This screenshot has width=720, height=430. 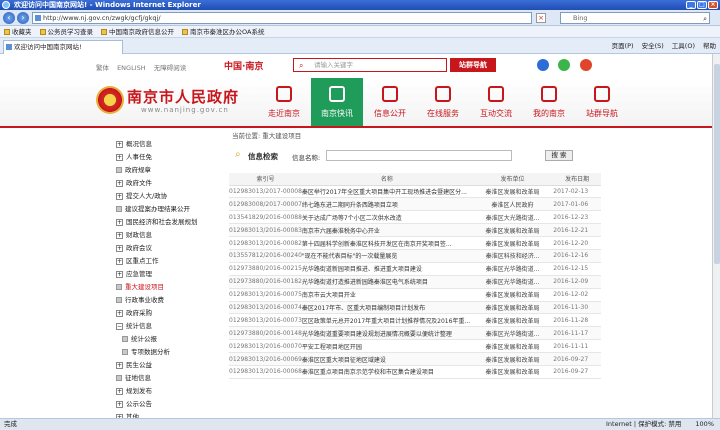 What do you see at coordinates (134, 274) in the screenshot?
I see `sidebar-item: + 应急管理` at bounding box center [134, 274].